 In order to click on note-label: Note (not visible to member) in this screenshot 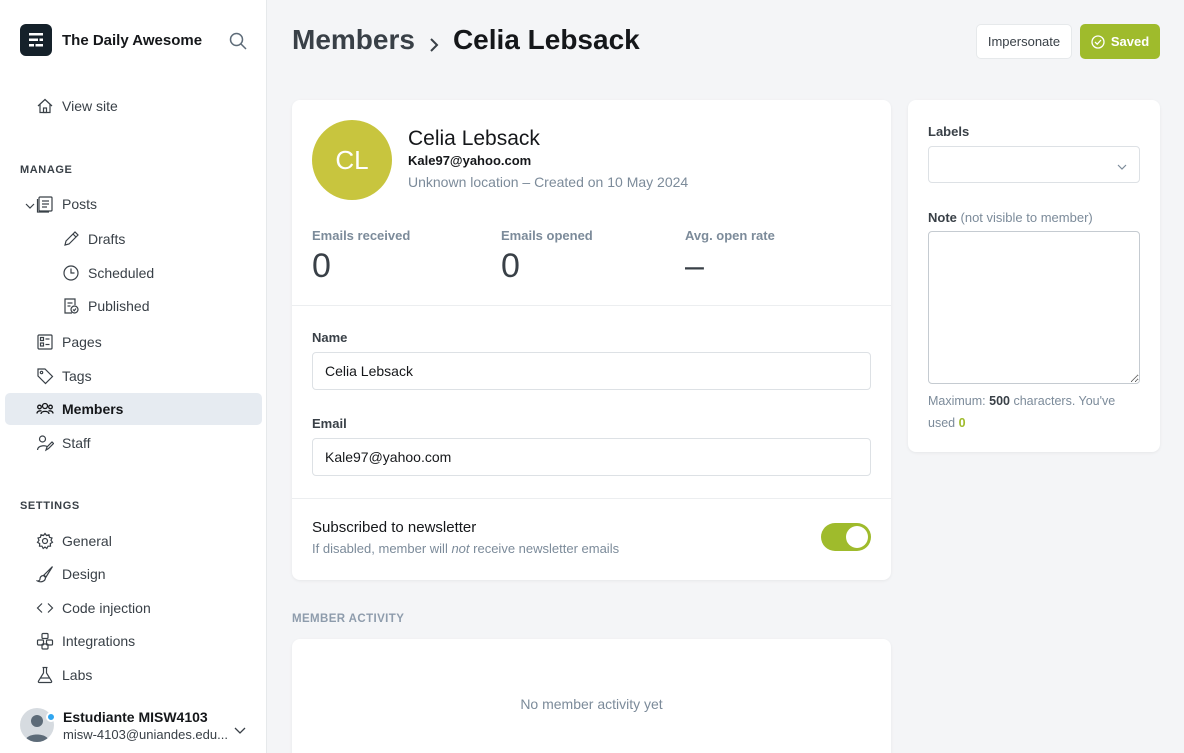, I will do `click(1010, 217)`.